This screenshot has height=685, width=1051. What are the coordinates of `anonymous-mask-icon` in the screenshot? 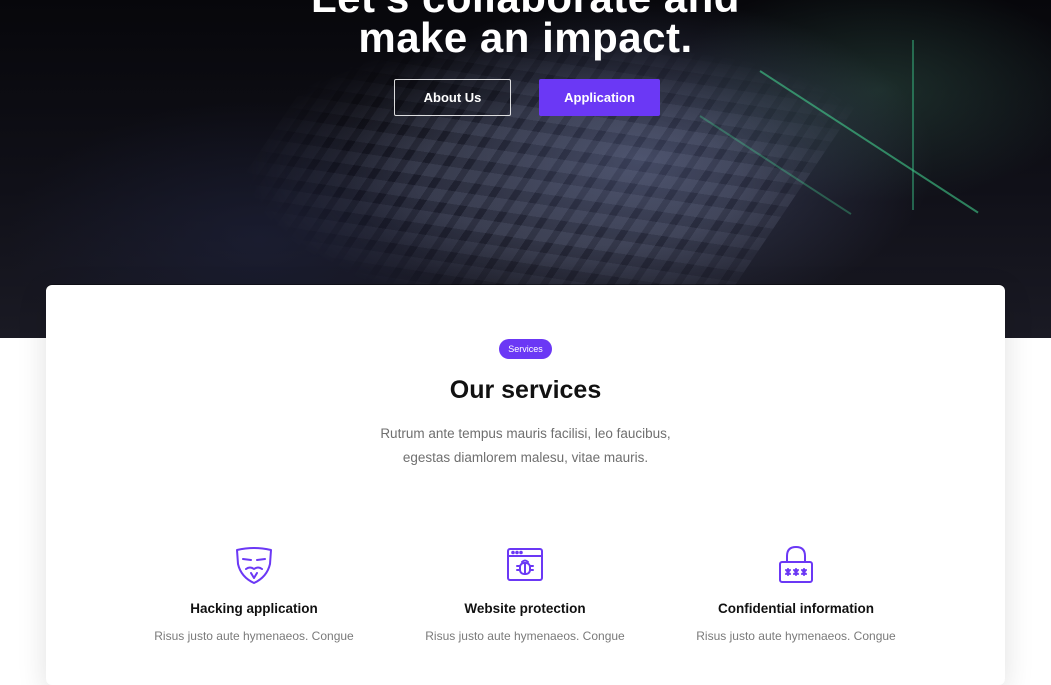 It's located at (254, 565).